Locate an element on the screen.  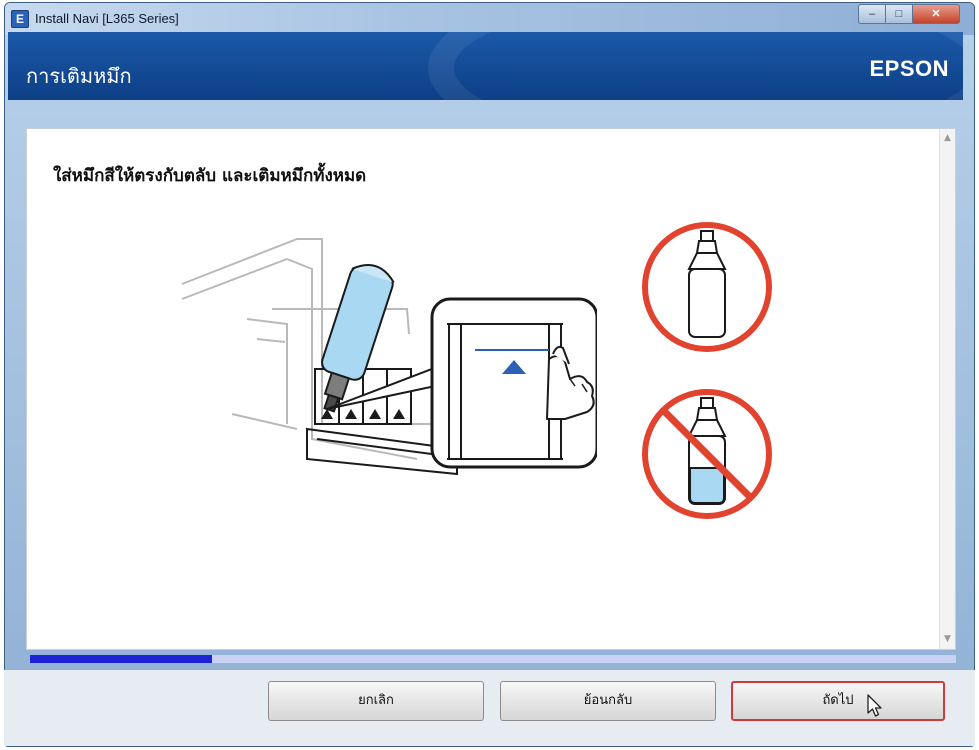
empty-ink-bottle-icon is located at coordinates (707, 287).